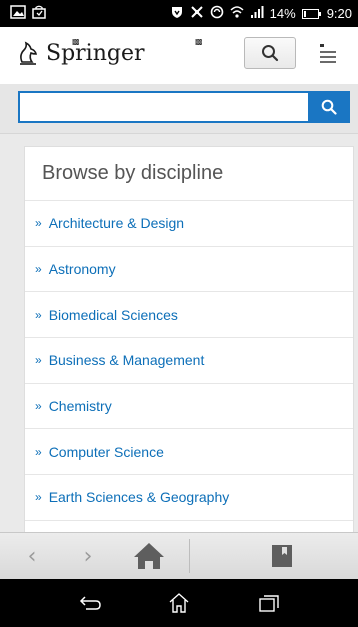 This screenshot has height=627, width=358. I want to click on recents-icon, so click(269, 603).